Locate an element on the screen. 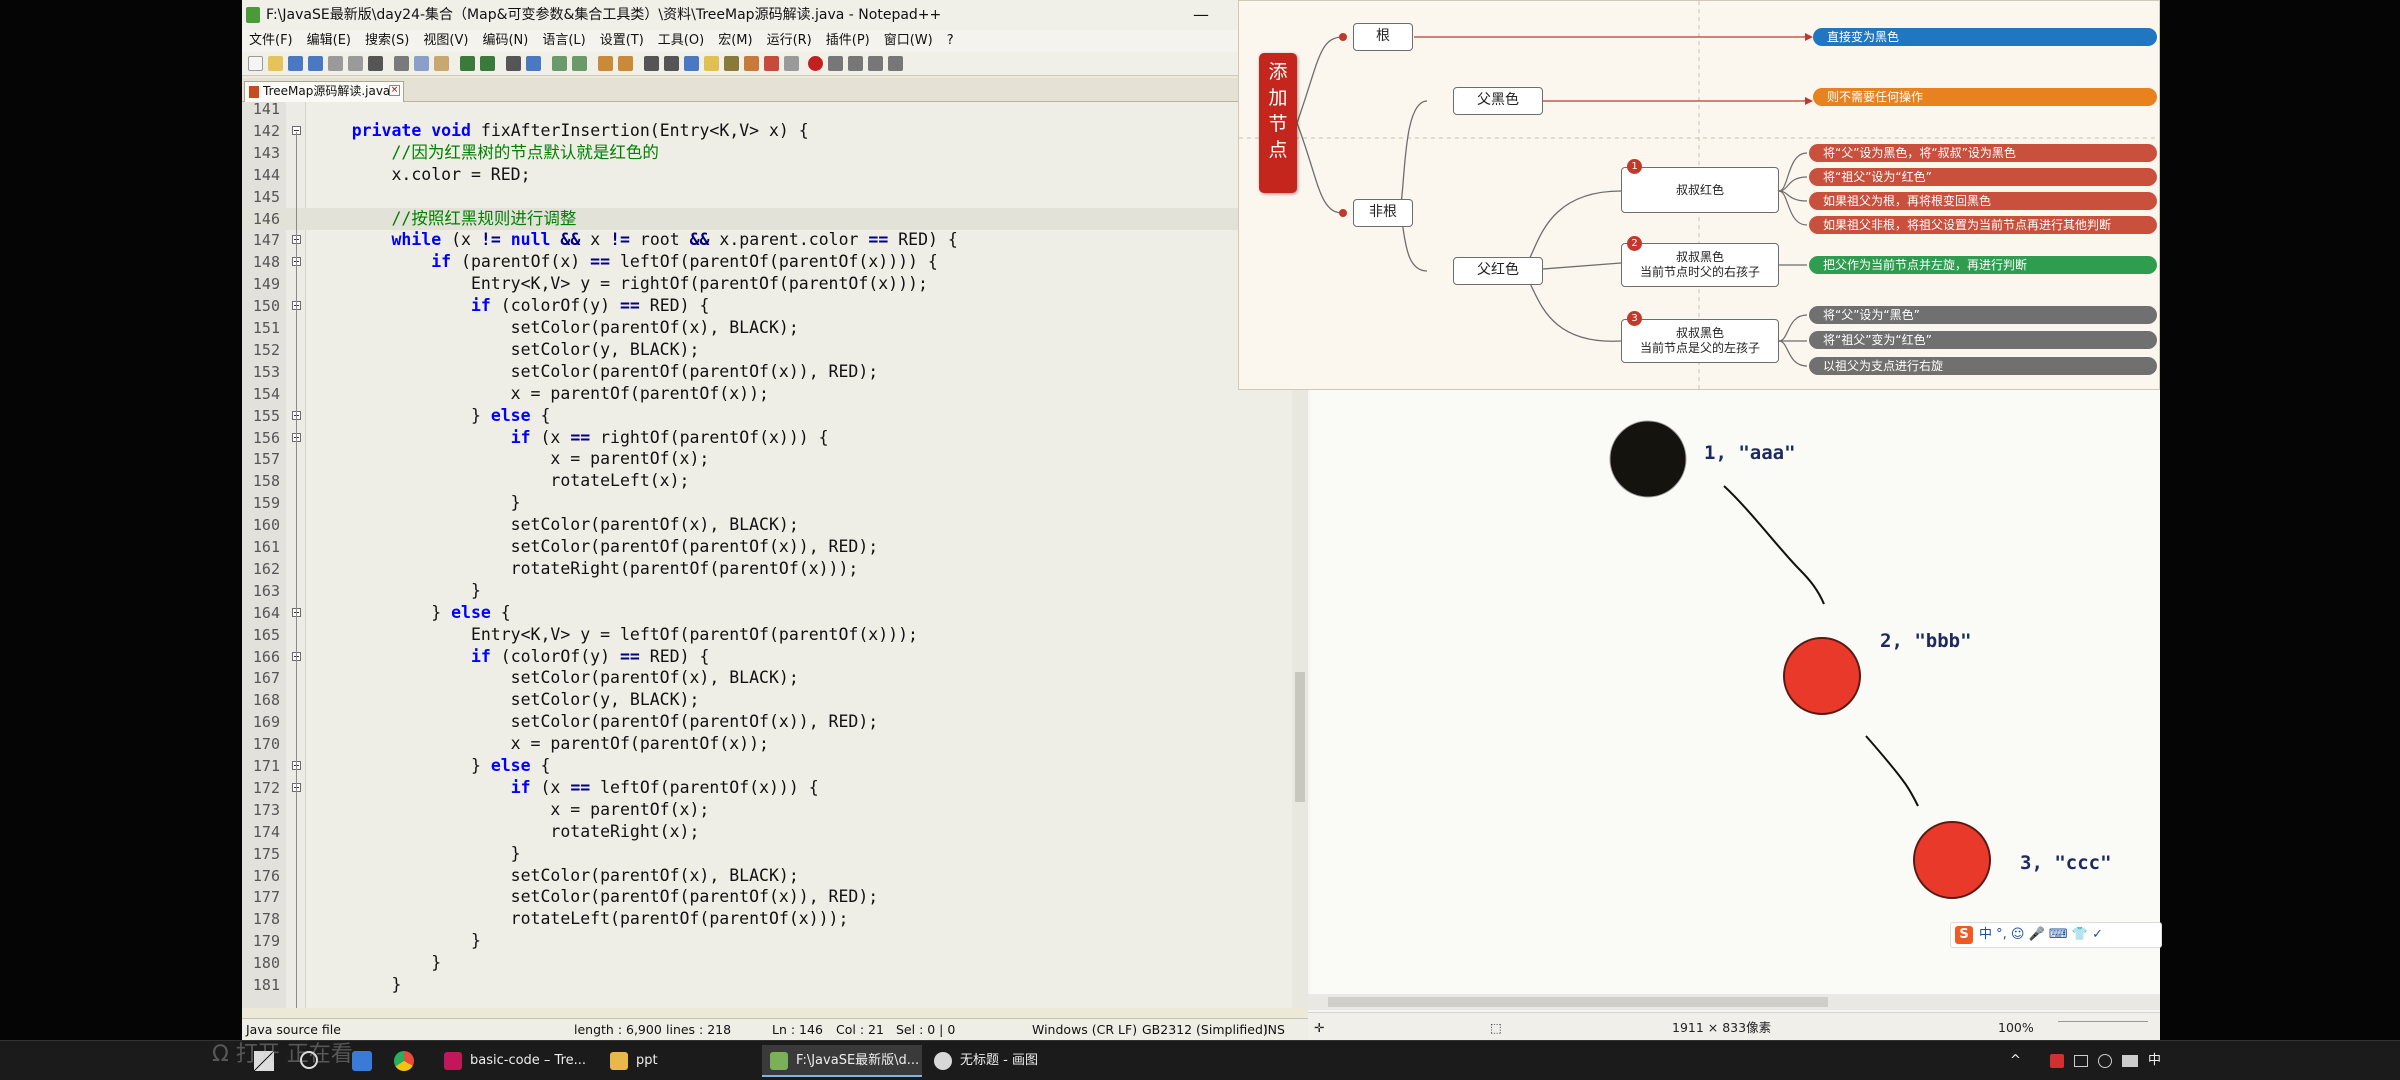 The height and width of the screenshot is (1080, 2400). code-line: 141 is located at coordinates (767, 111).